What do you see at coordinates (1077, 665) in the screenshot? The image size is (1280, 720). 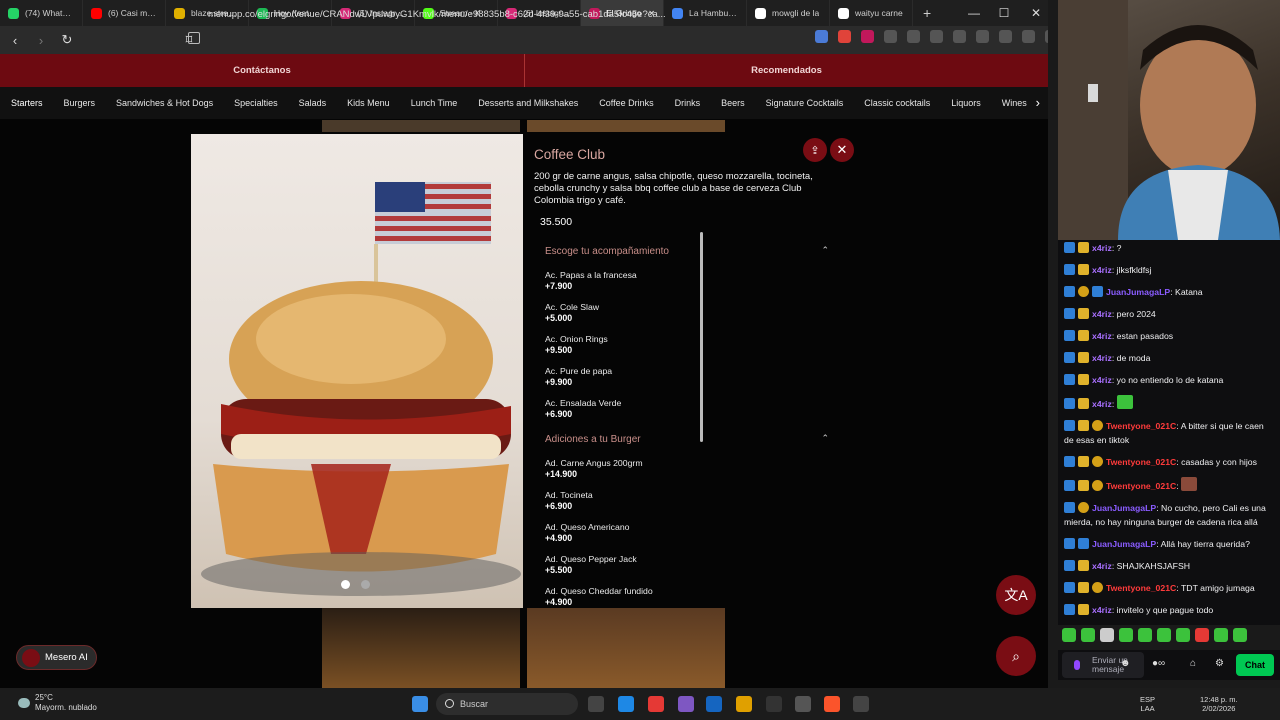 I see `microphone-icon` at bounding box center [1077, 665].